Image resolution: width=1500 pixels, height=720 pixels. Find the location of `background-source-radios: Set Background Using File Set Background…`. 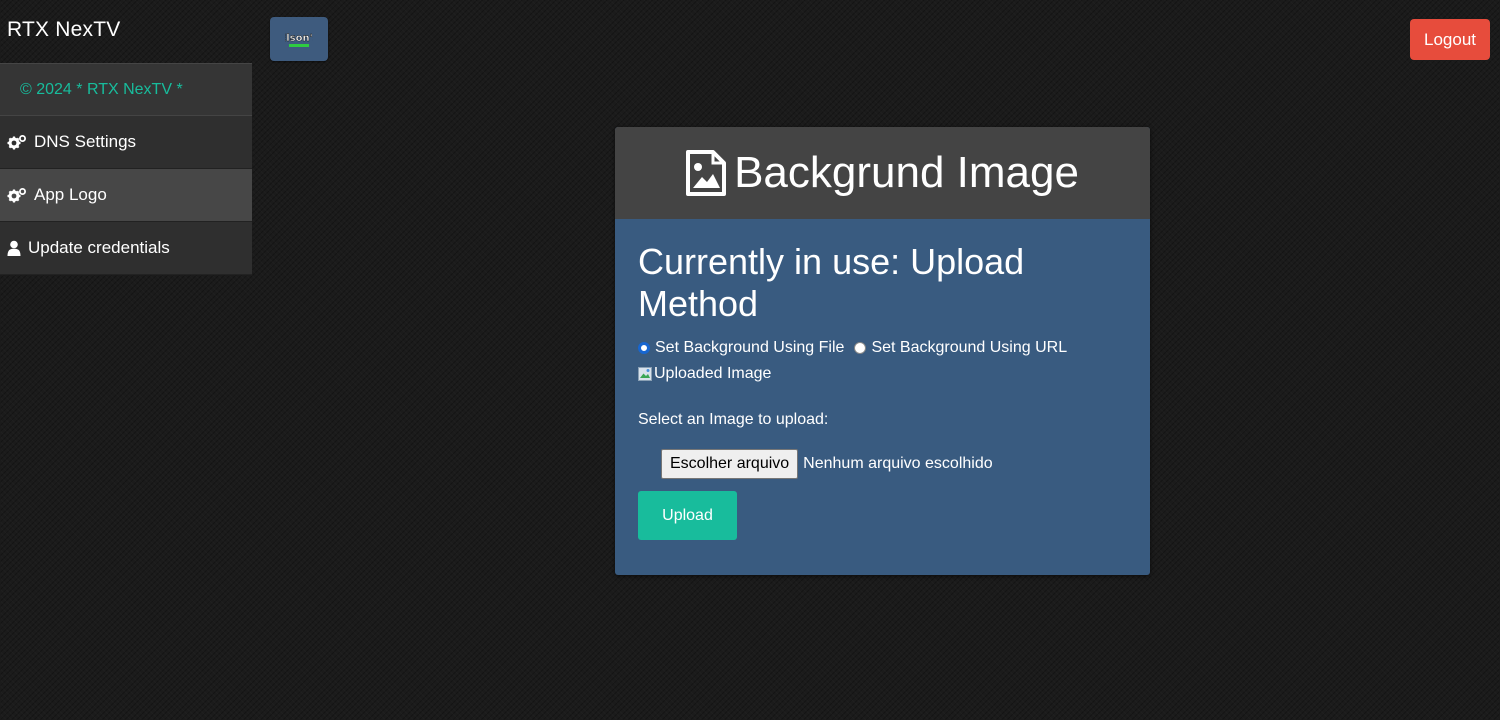

background-source-radios: Set Background Using File Set Background… is located at coordinates (882, 348).